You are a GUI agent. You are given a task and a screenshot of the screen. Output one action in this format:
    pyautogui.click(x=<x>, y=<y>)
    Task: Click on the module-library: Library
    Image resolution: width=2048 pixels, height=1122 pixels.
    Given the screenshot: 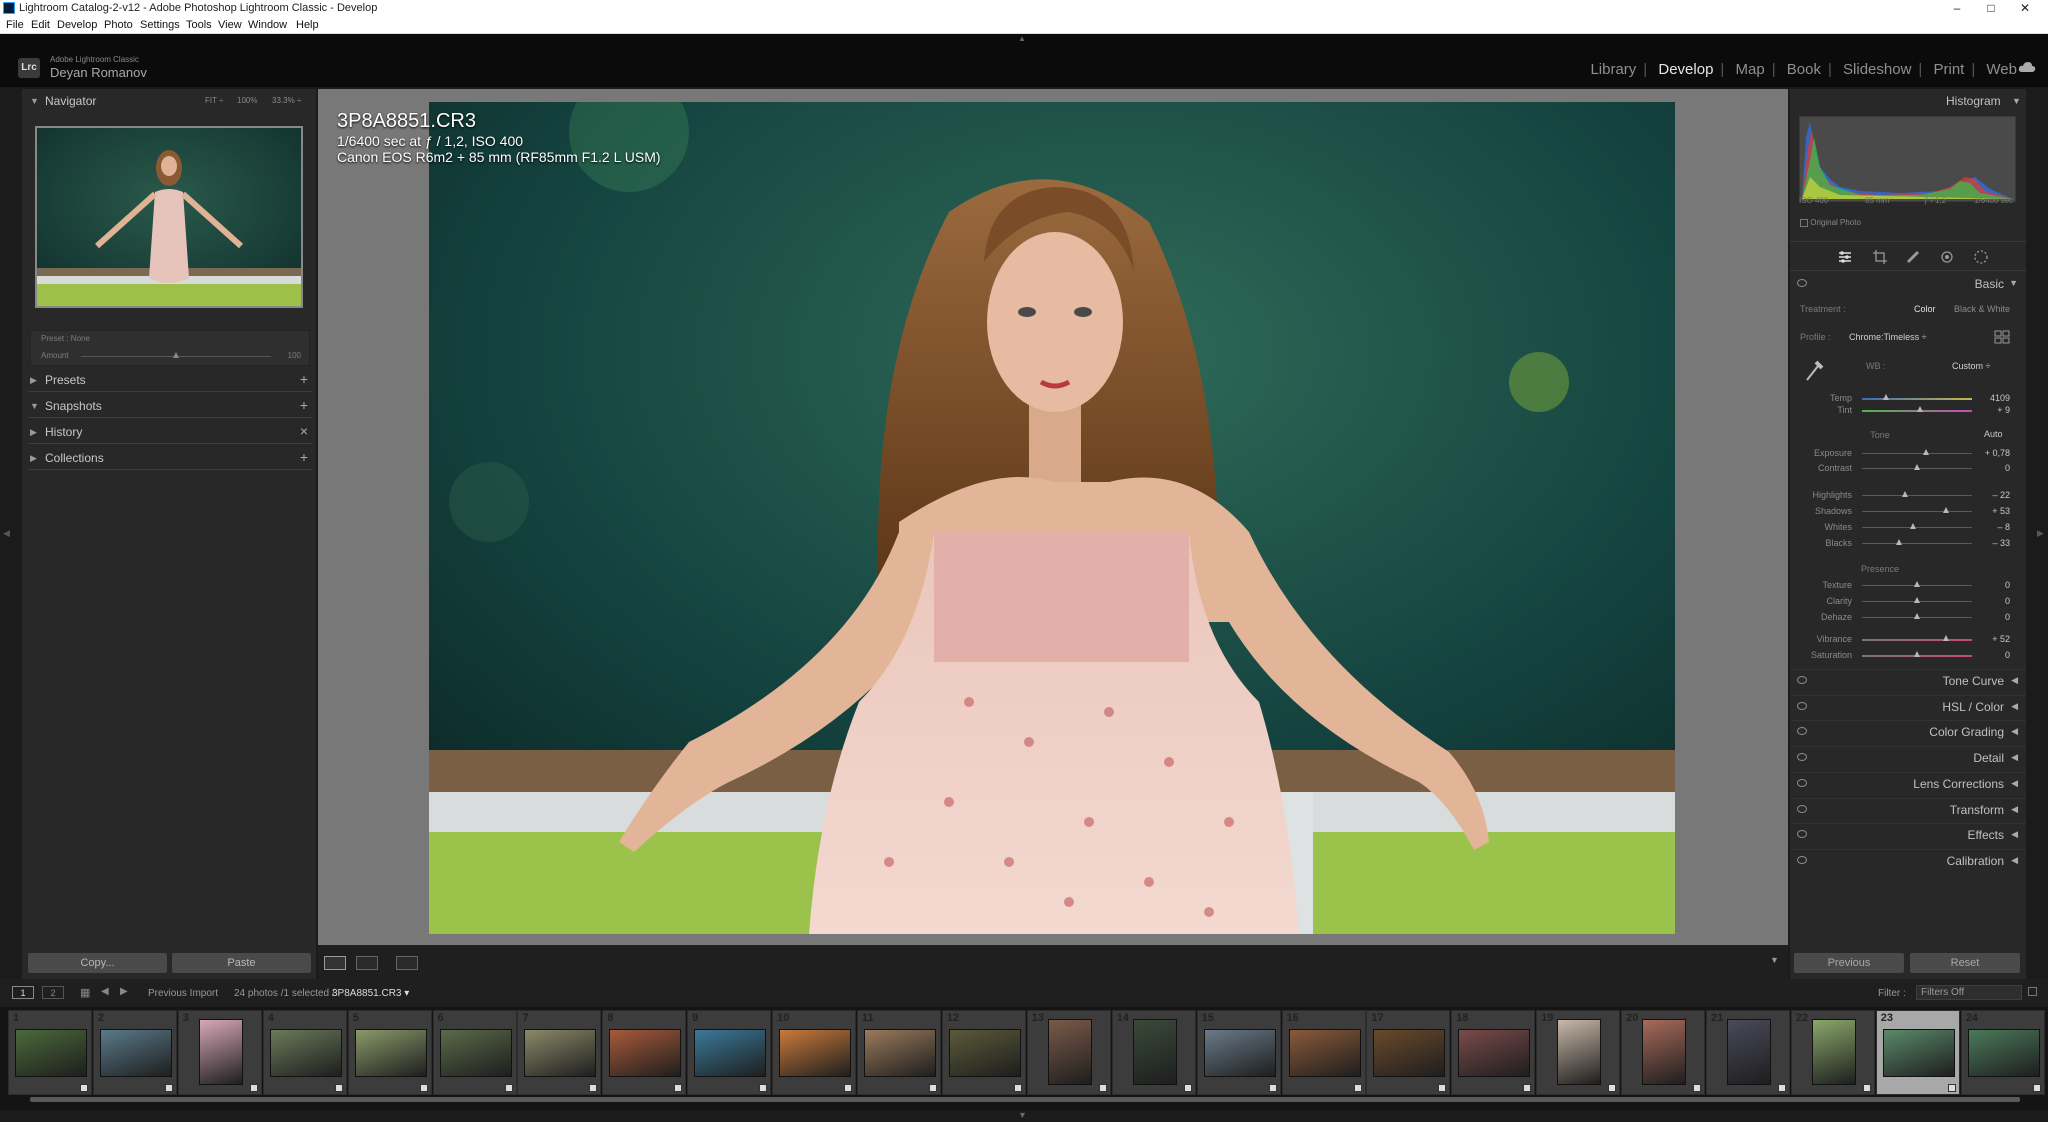 What is the action you would take?
    pyautogui.click(x=1613, y=69)
    